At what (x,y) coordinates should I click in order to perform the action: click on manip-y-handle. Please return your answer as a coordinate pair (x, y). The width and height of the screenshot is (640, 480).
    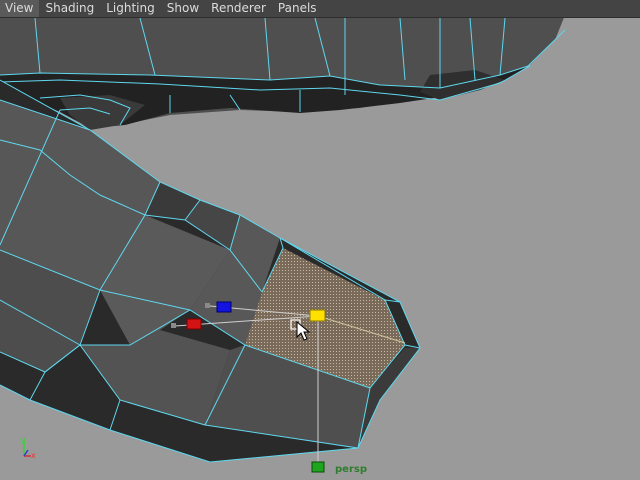
    Looking at the image, I should click on (318, 467).